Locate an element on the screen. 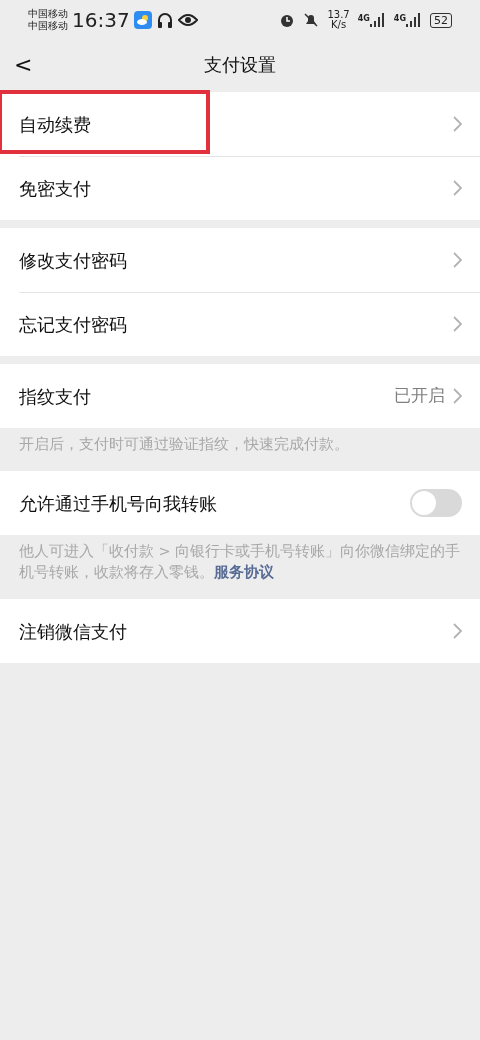  note-text: 他人可进入「收付款 > 向银行卡或手机号转账」向你微信绑定的手机号转账，收款将存入零钱。服务协议 is located at coordinates (240, 562).